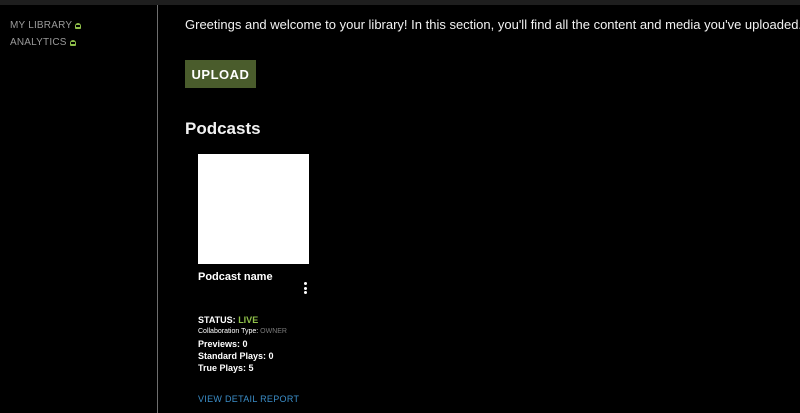 The image size is (800, 413). I want to click on standard-plays-count: Standard Plays: 0, so click(236, 356).